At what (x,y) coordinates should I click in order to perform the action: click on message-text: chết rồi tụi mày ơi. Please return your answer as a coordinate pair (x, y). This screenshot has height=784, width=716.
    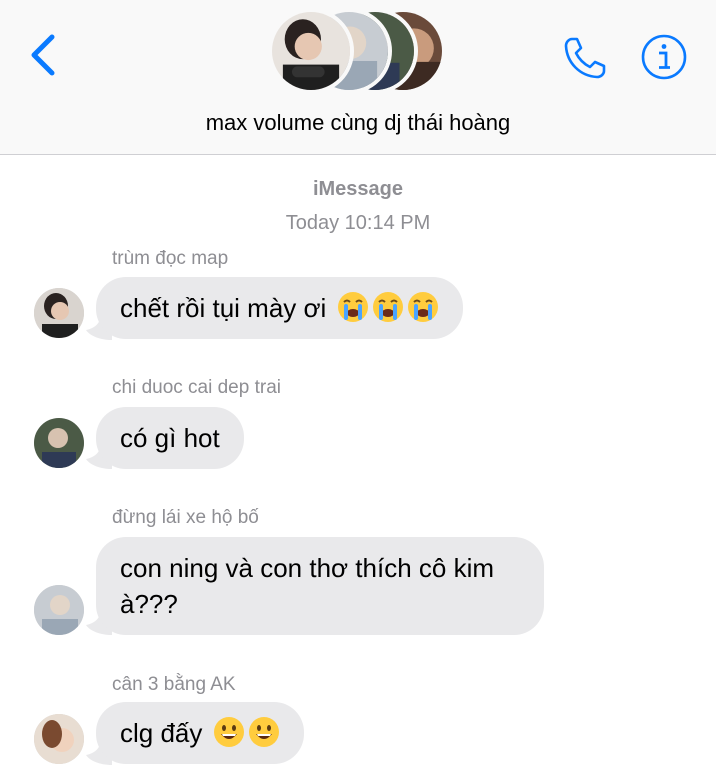
    Looking at the image, I should click on (223, 308).